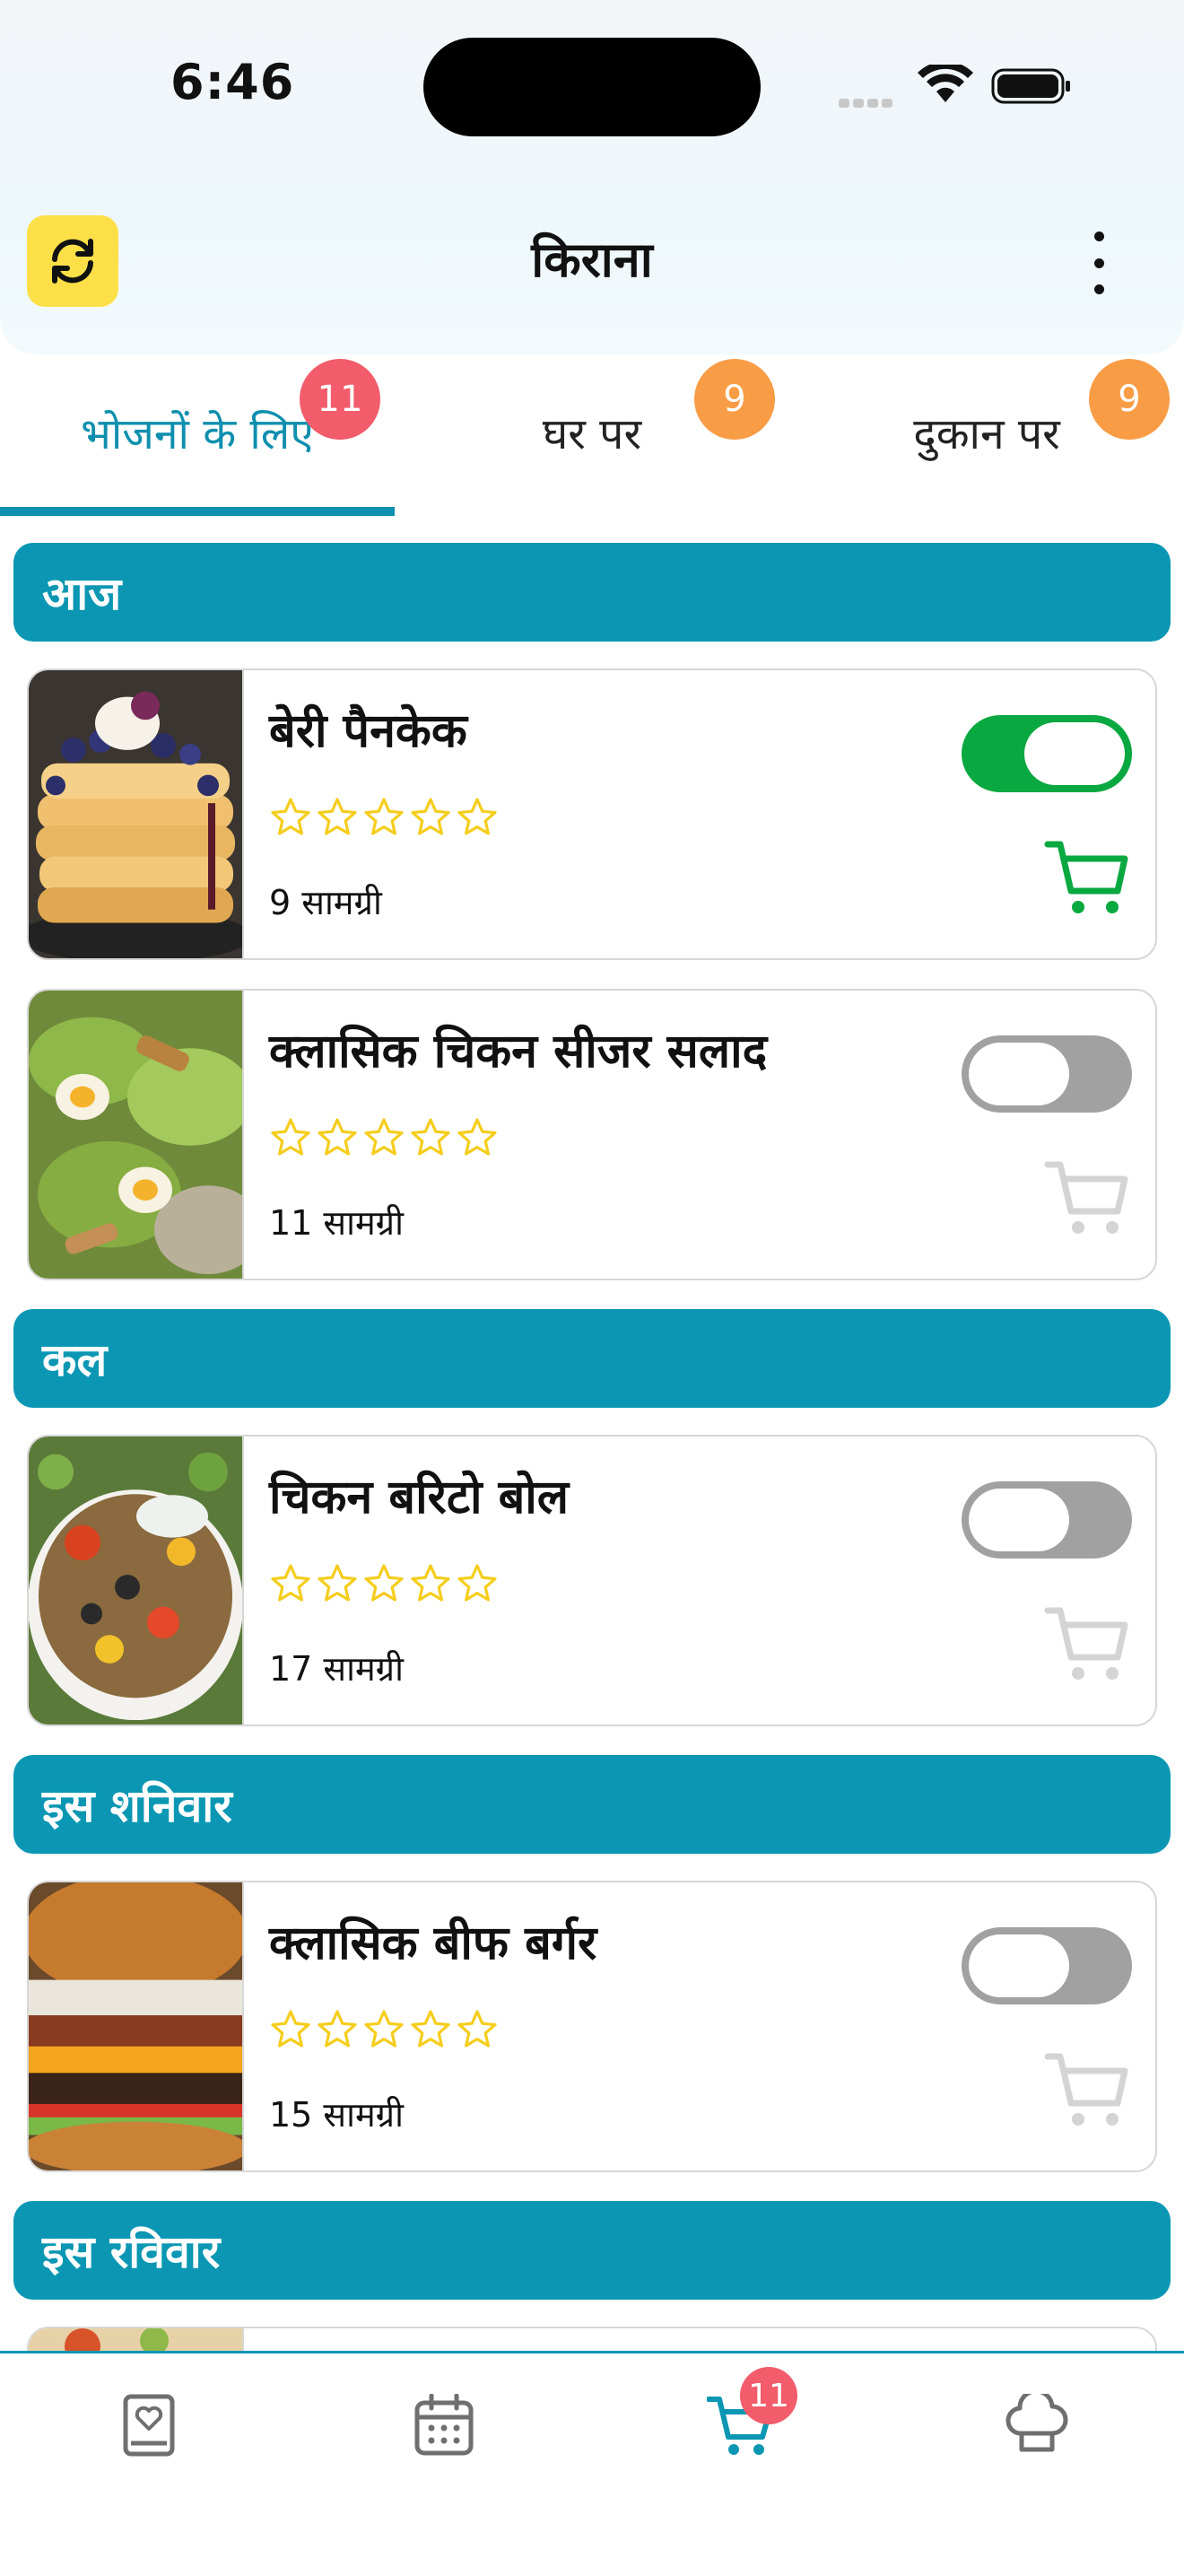  Describe the element at coordinates (592, 2463) in the screenshot. I see `bottom-nav: 11` at that location.